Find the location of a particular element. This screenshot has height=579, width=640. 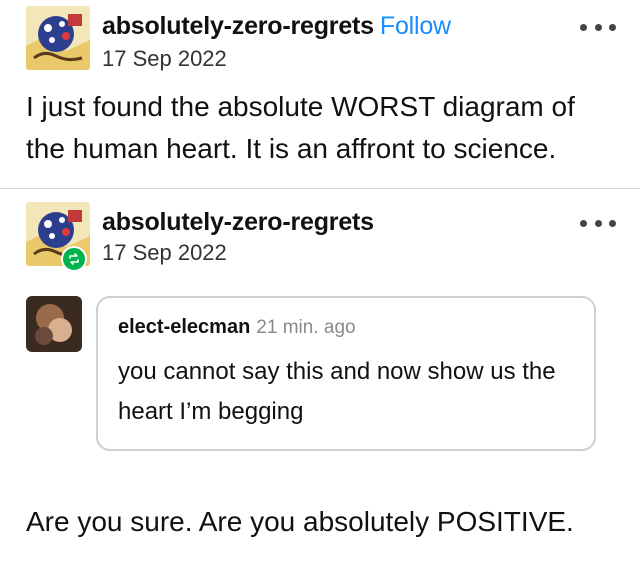

post-username: absolutely-zero-regrets Follow is located at coordinates (276, 26).